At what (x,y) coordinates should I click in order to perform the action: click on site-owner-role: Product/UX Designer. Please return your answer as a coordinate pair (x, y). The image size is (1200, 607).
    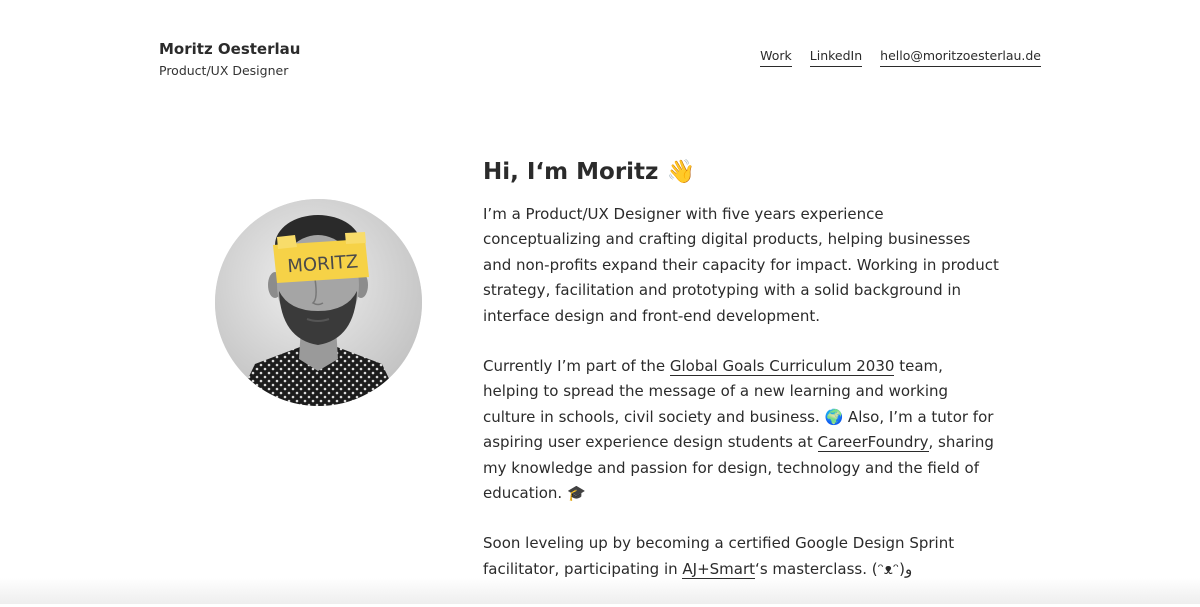
    Looking at the image, I should click on (224, 70).